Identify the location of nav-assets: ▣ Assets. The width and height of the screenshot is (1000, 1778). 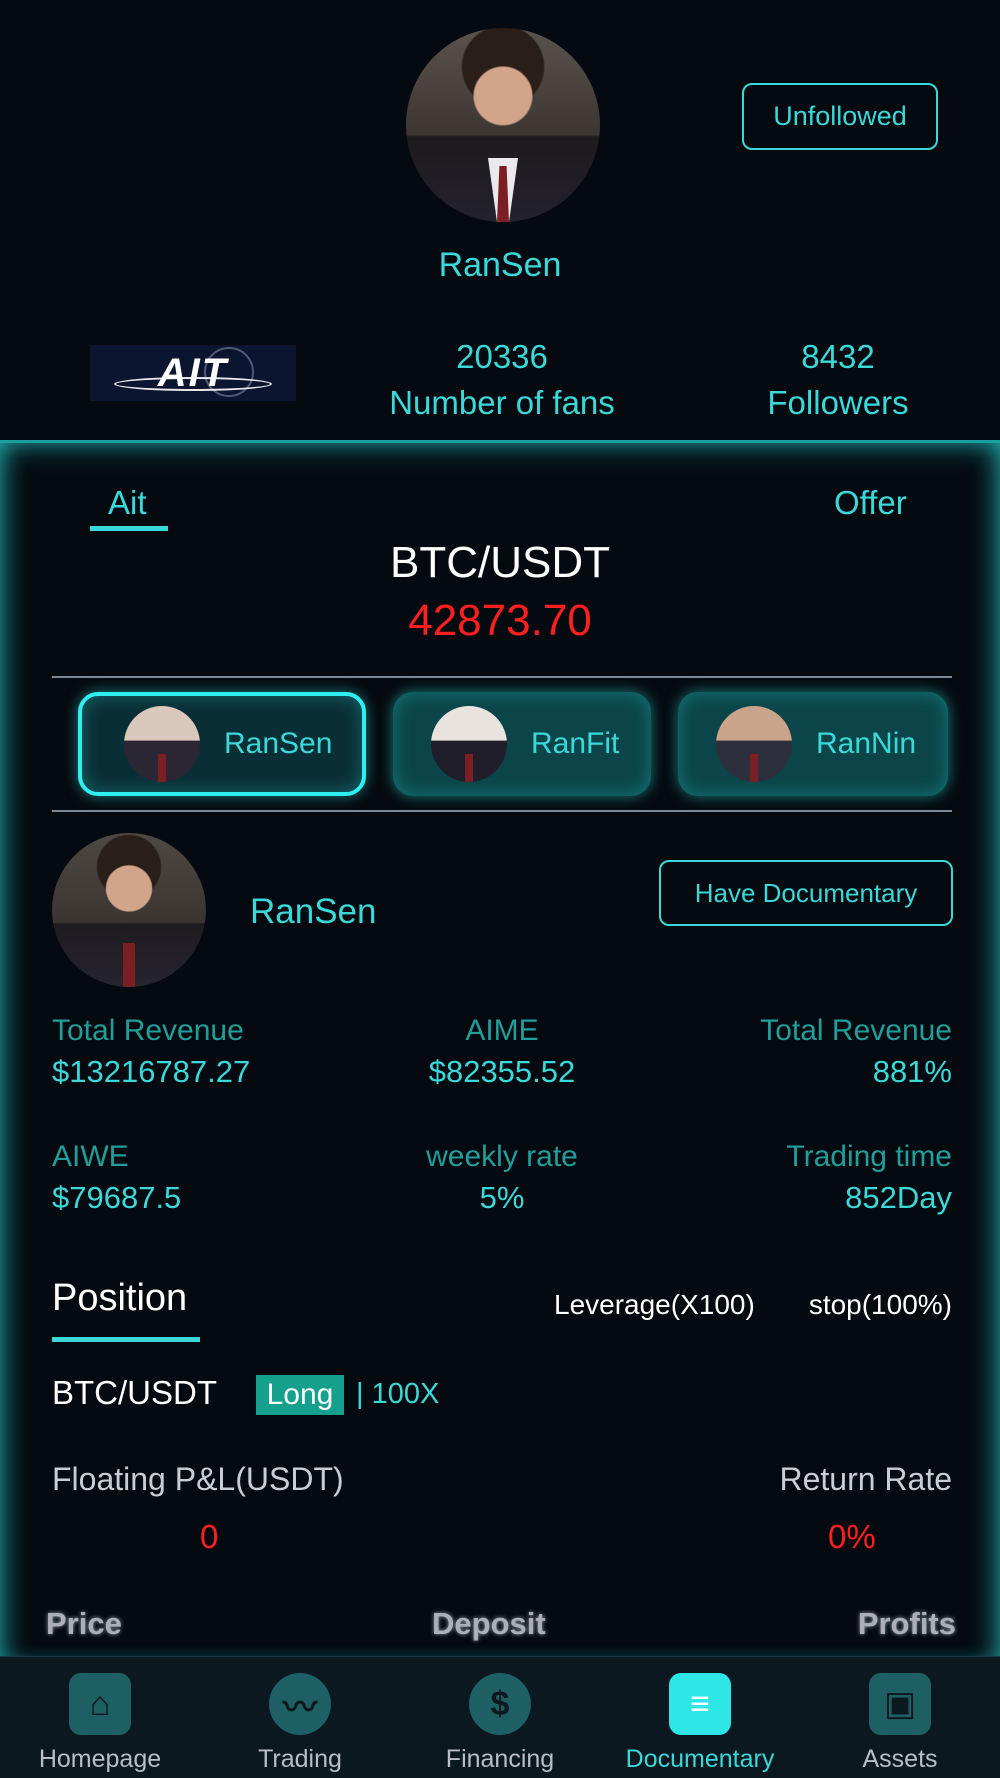
(900, 1717).